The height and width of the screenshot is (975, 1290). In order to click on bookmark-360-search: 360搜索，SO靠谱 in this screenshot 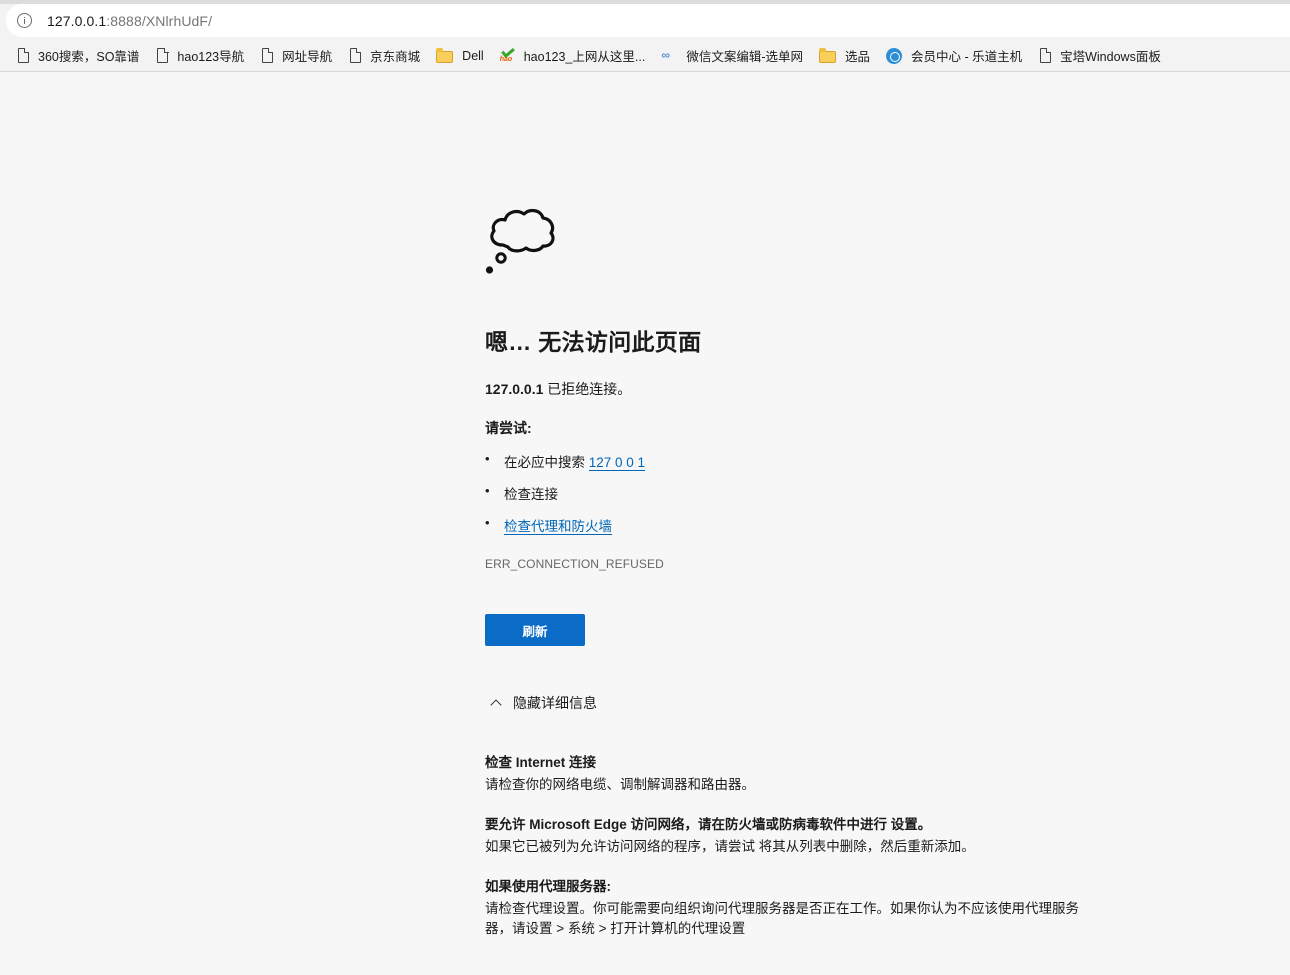, I will do `click(81, 56)`.